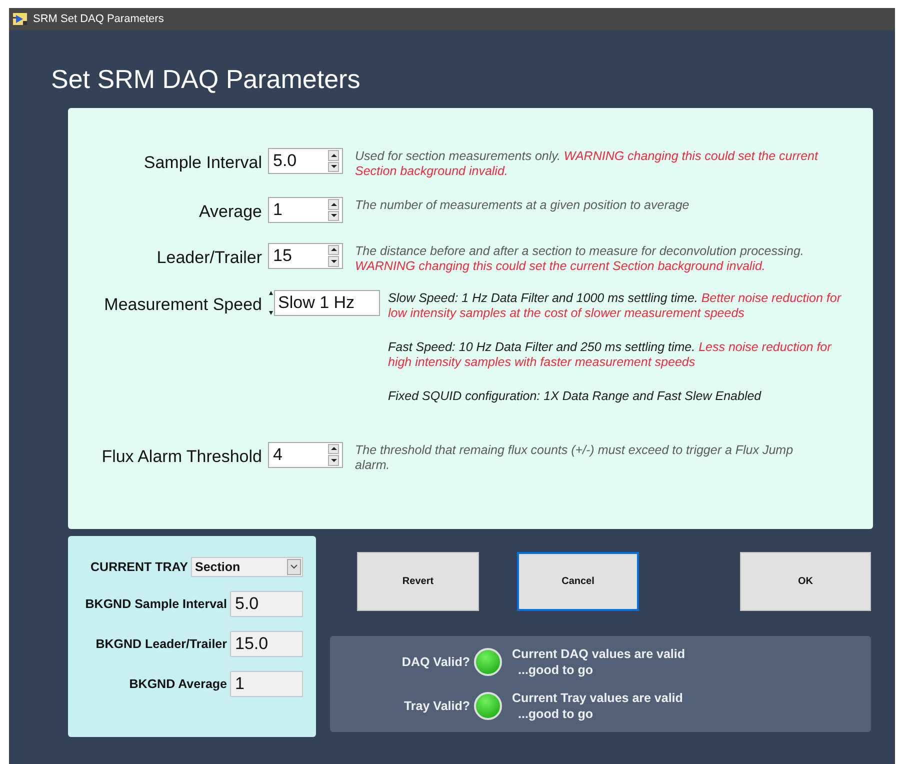 The height and width of the screenshot is (764, 909). Describe the element at coordinates (139, 567) in the screenshot. I see `tray-label: CURRENT TRAY` at that location.